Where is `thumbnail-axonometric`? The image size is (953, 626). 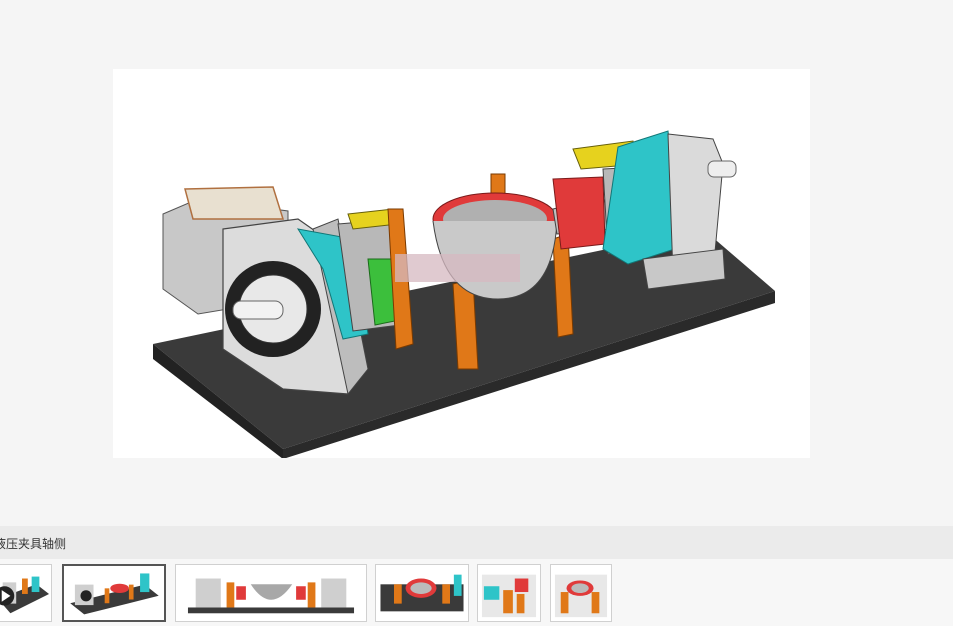 thumbnail-axonometric is located at coordinates (114, 593).